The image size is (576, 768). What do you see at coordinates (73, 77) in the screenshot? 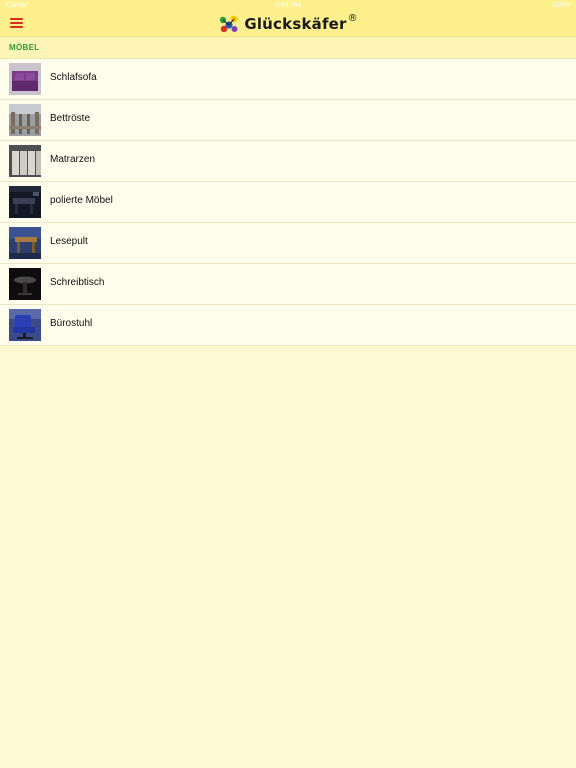
I see `list-item-label: Schlafsofa` at bounding box center [73, 77].